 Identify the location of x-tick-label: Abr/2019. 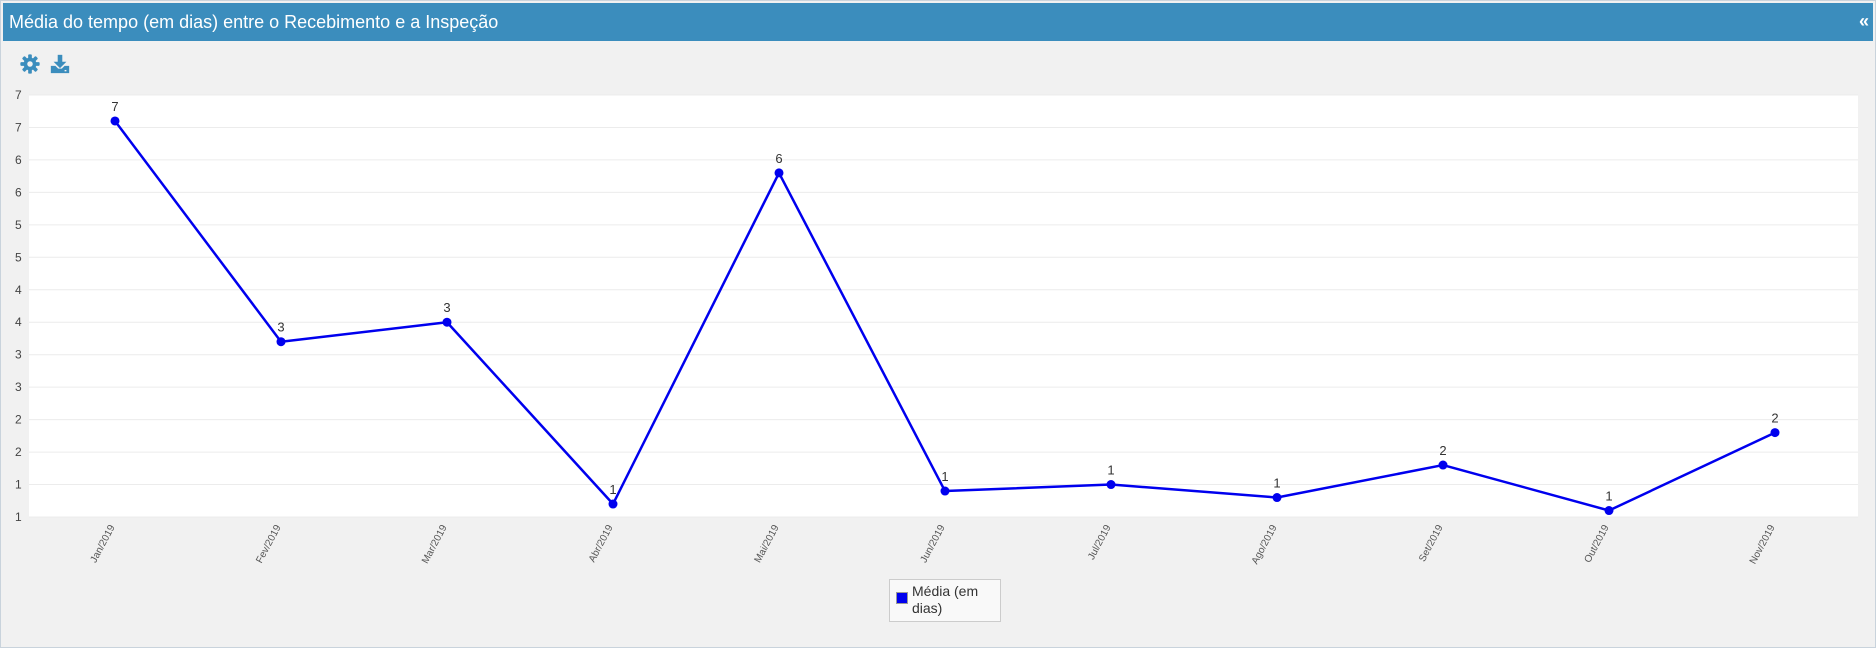
(601, 543).